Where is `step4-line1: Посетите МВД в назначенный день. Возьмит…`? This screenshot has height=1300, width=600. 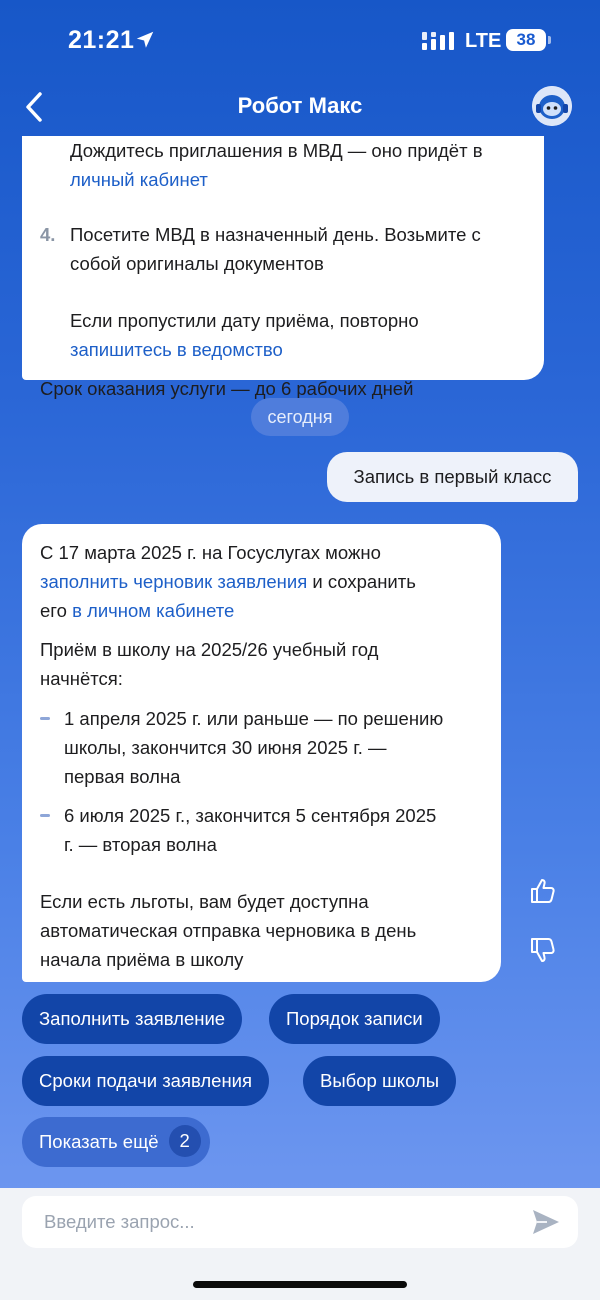 step4-line1: Посетите МВД в назначенный день. Возьмит… is located at coordinates (275, 234).